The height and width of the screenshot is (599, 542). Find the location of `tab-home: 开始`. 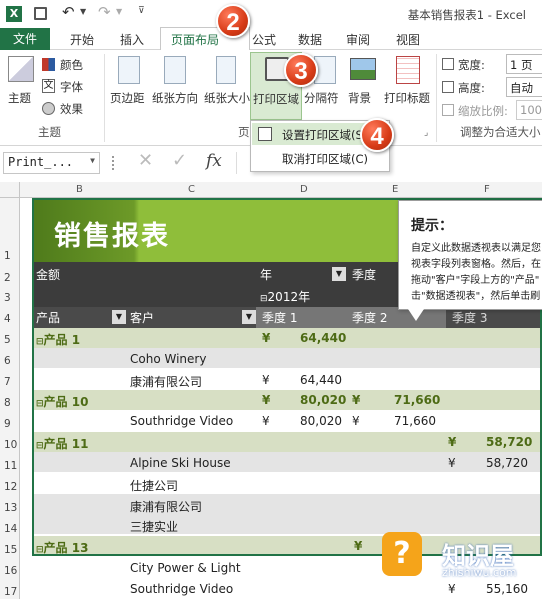

tab-home: 开始 is located at coordinates (82, 39).